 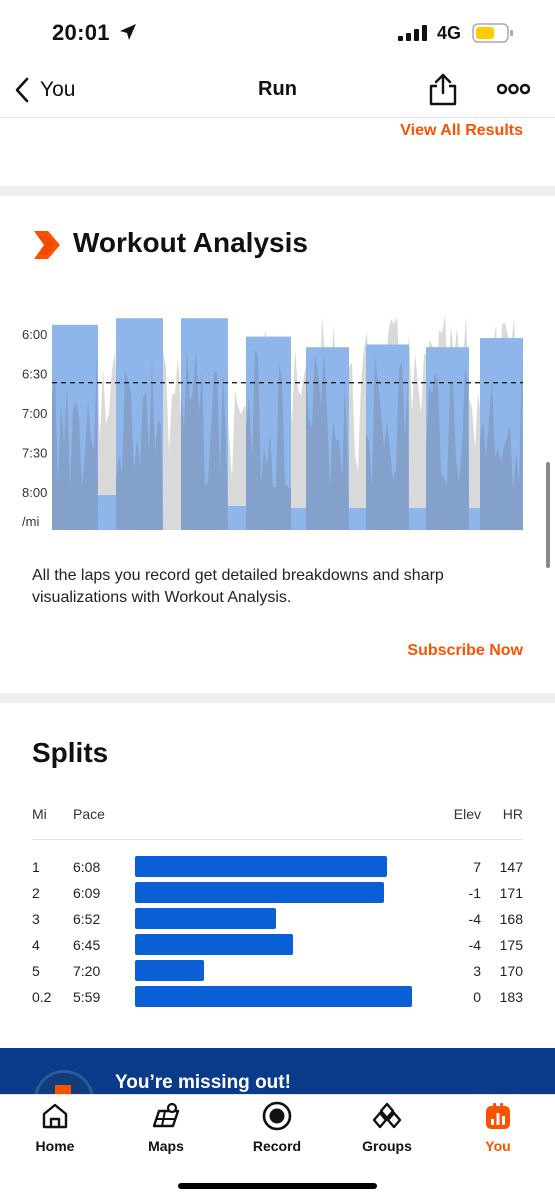 I want to click on nav-bar: You Run, so click(x=277, y=90).